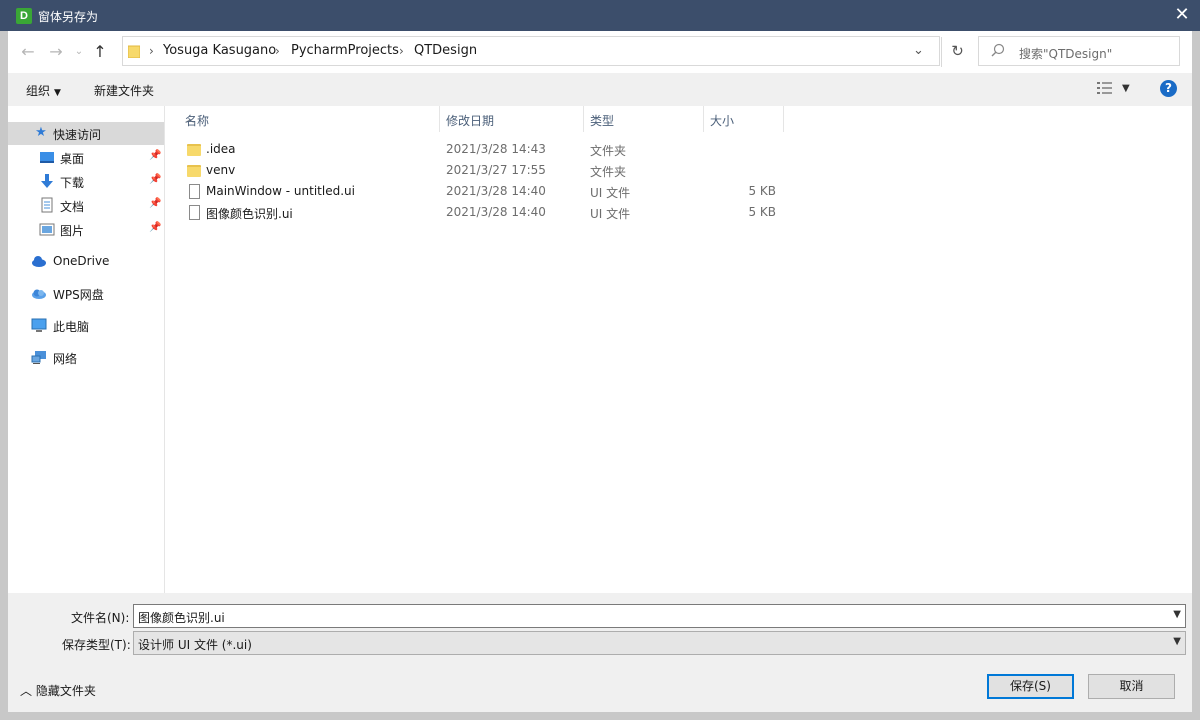 This screenshot has height=720, width=1200. I want to click on column-header-label: 类型, so click(602, 121).